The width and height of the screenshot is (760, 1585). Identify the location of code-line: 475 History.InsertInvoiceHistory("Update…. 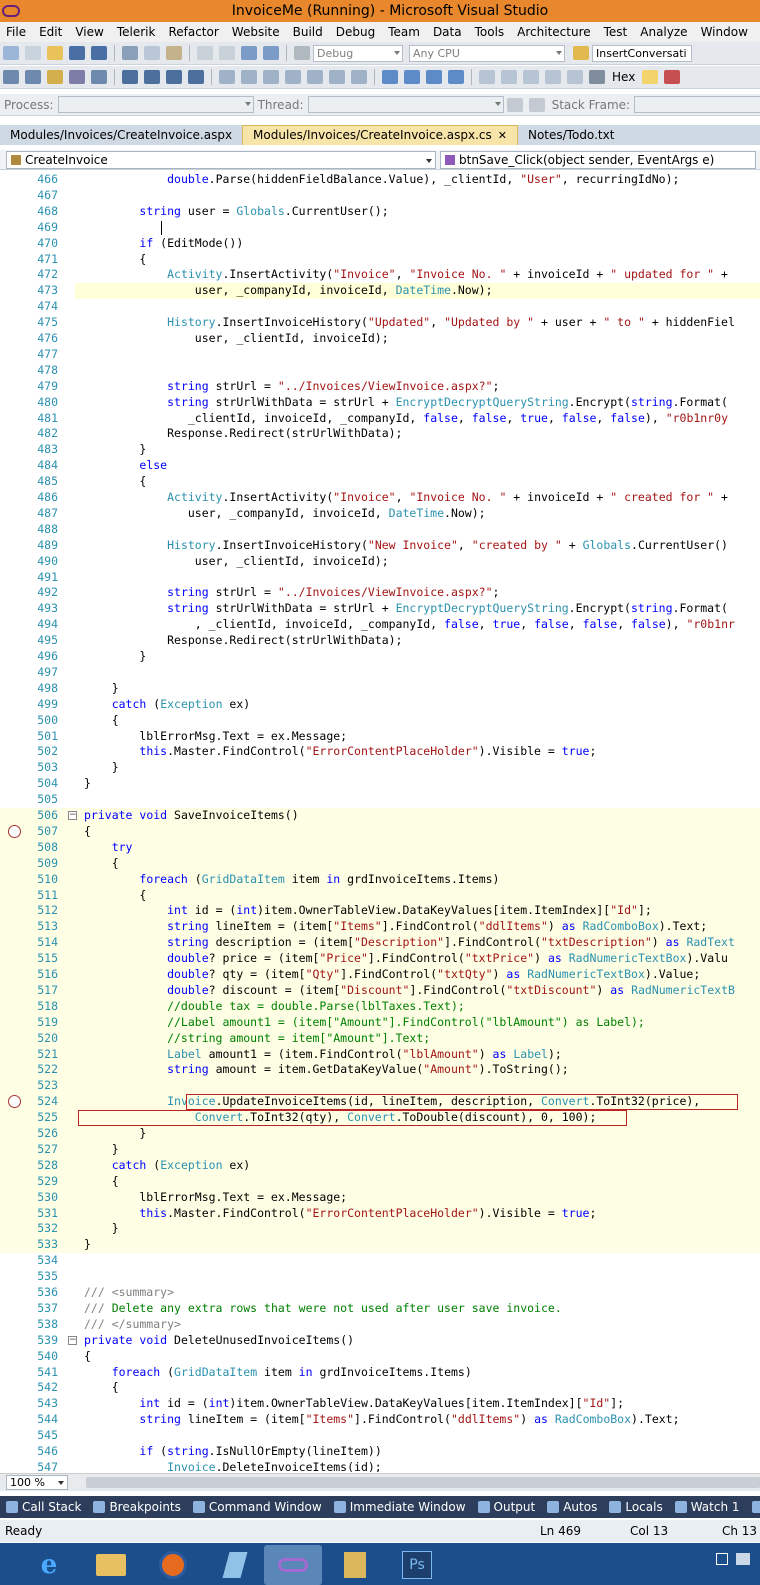
(380, 323).